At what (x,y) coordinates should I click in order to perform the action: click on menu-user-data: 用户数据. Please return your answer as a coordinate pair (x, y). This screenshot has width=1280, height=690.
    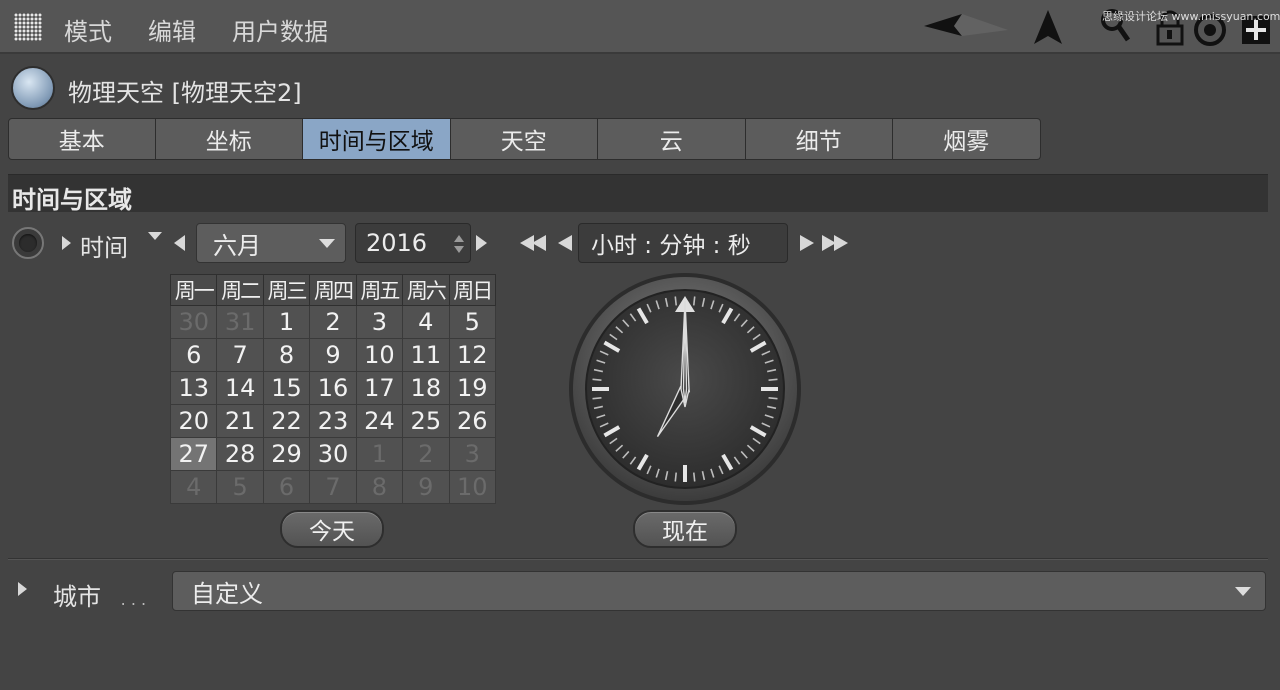
    Looking at the image, I should click on (280, 29).